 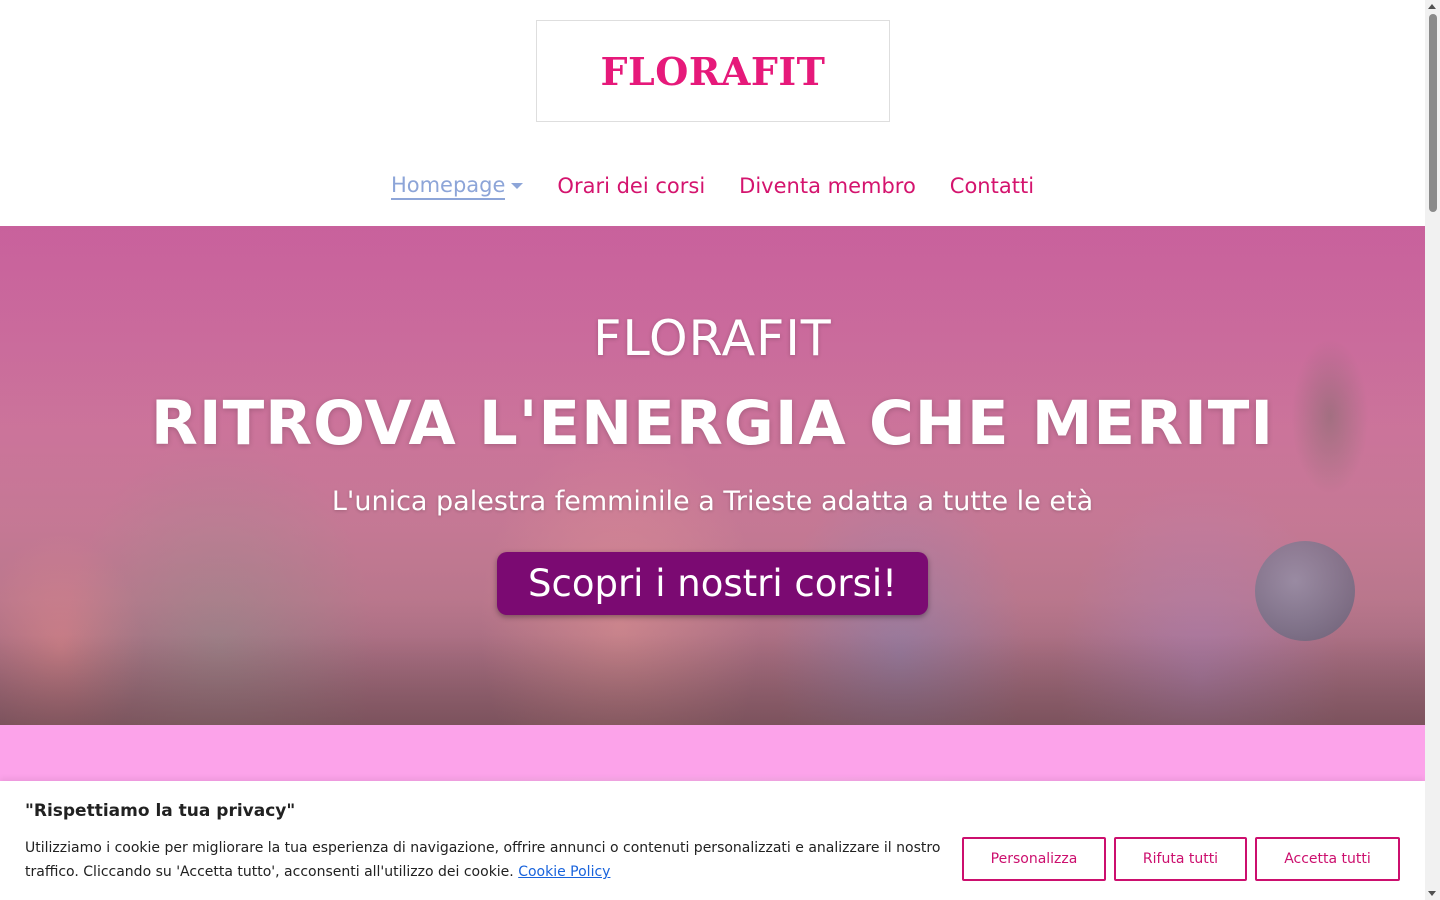 I want to click on nav-item-contatti: Contatti, so click(x=992, y=186).